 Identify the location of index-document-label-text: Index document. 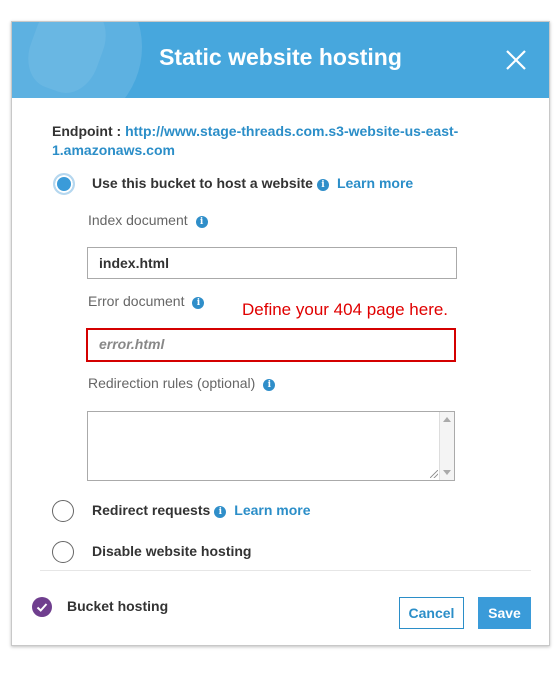
(138, 220).